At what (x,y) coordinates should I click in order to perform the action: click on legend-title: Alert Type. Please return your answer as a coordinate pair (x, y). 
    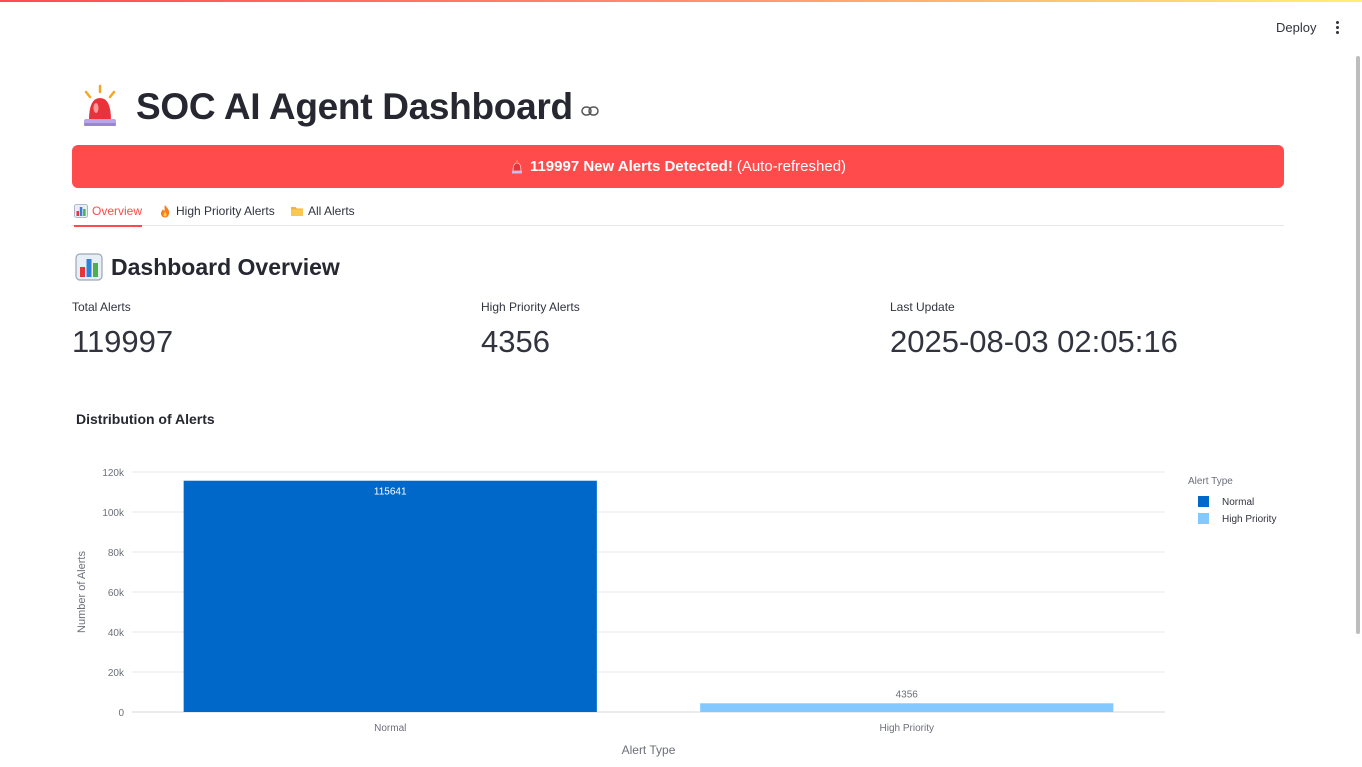
    Looking at the image, I should click on (1210, 481).